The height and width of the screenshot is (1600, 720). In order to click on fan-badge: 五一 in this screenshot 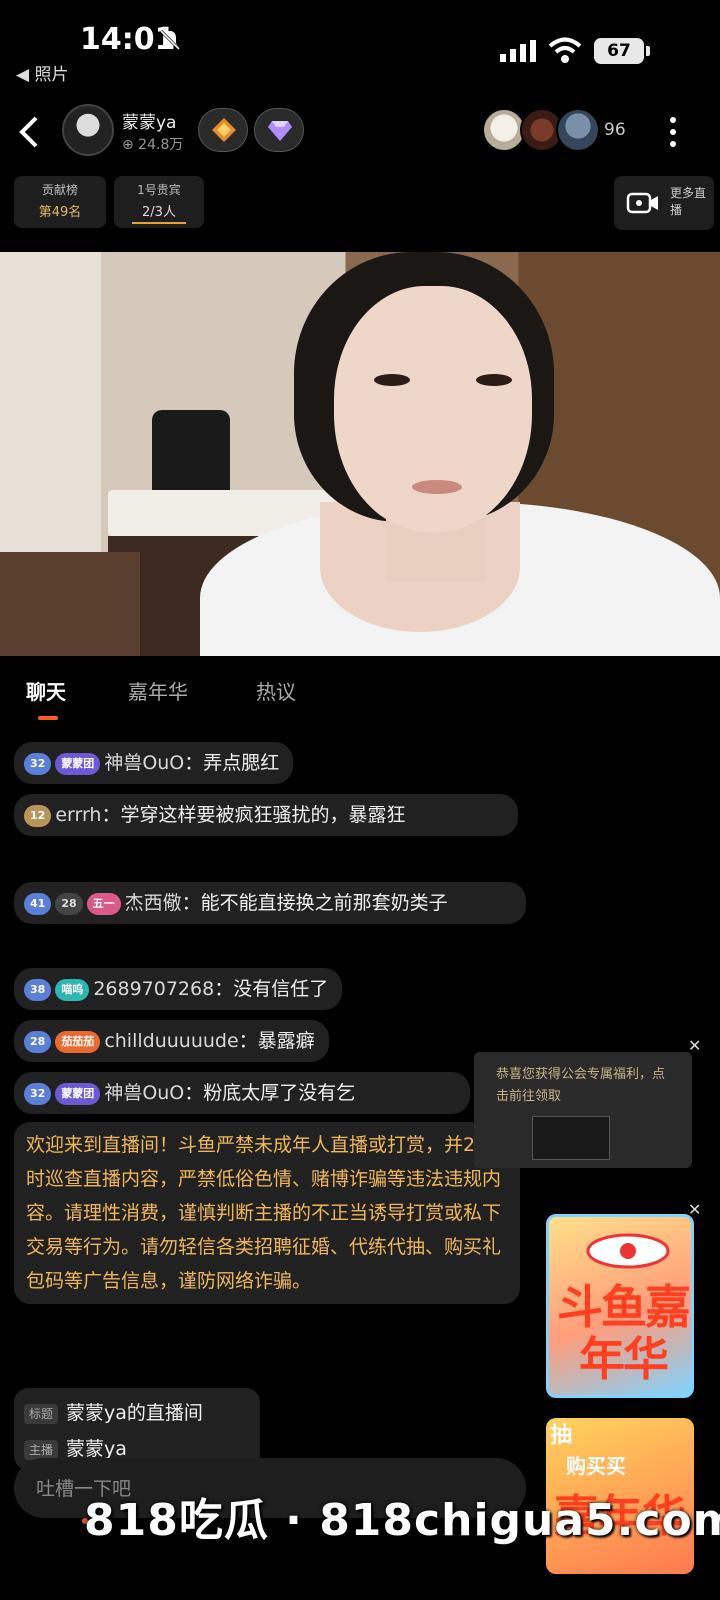, I will do `click(103, 903)`.